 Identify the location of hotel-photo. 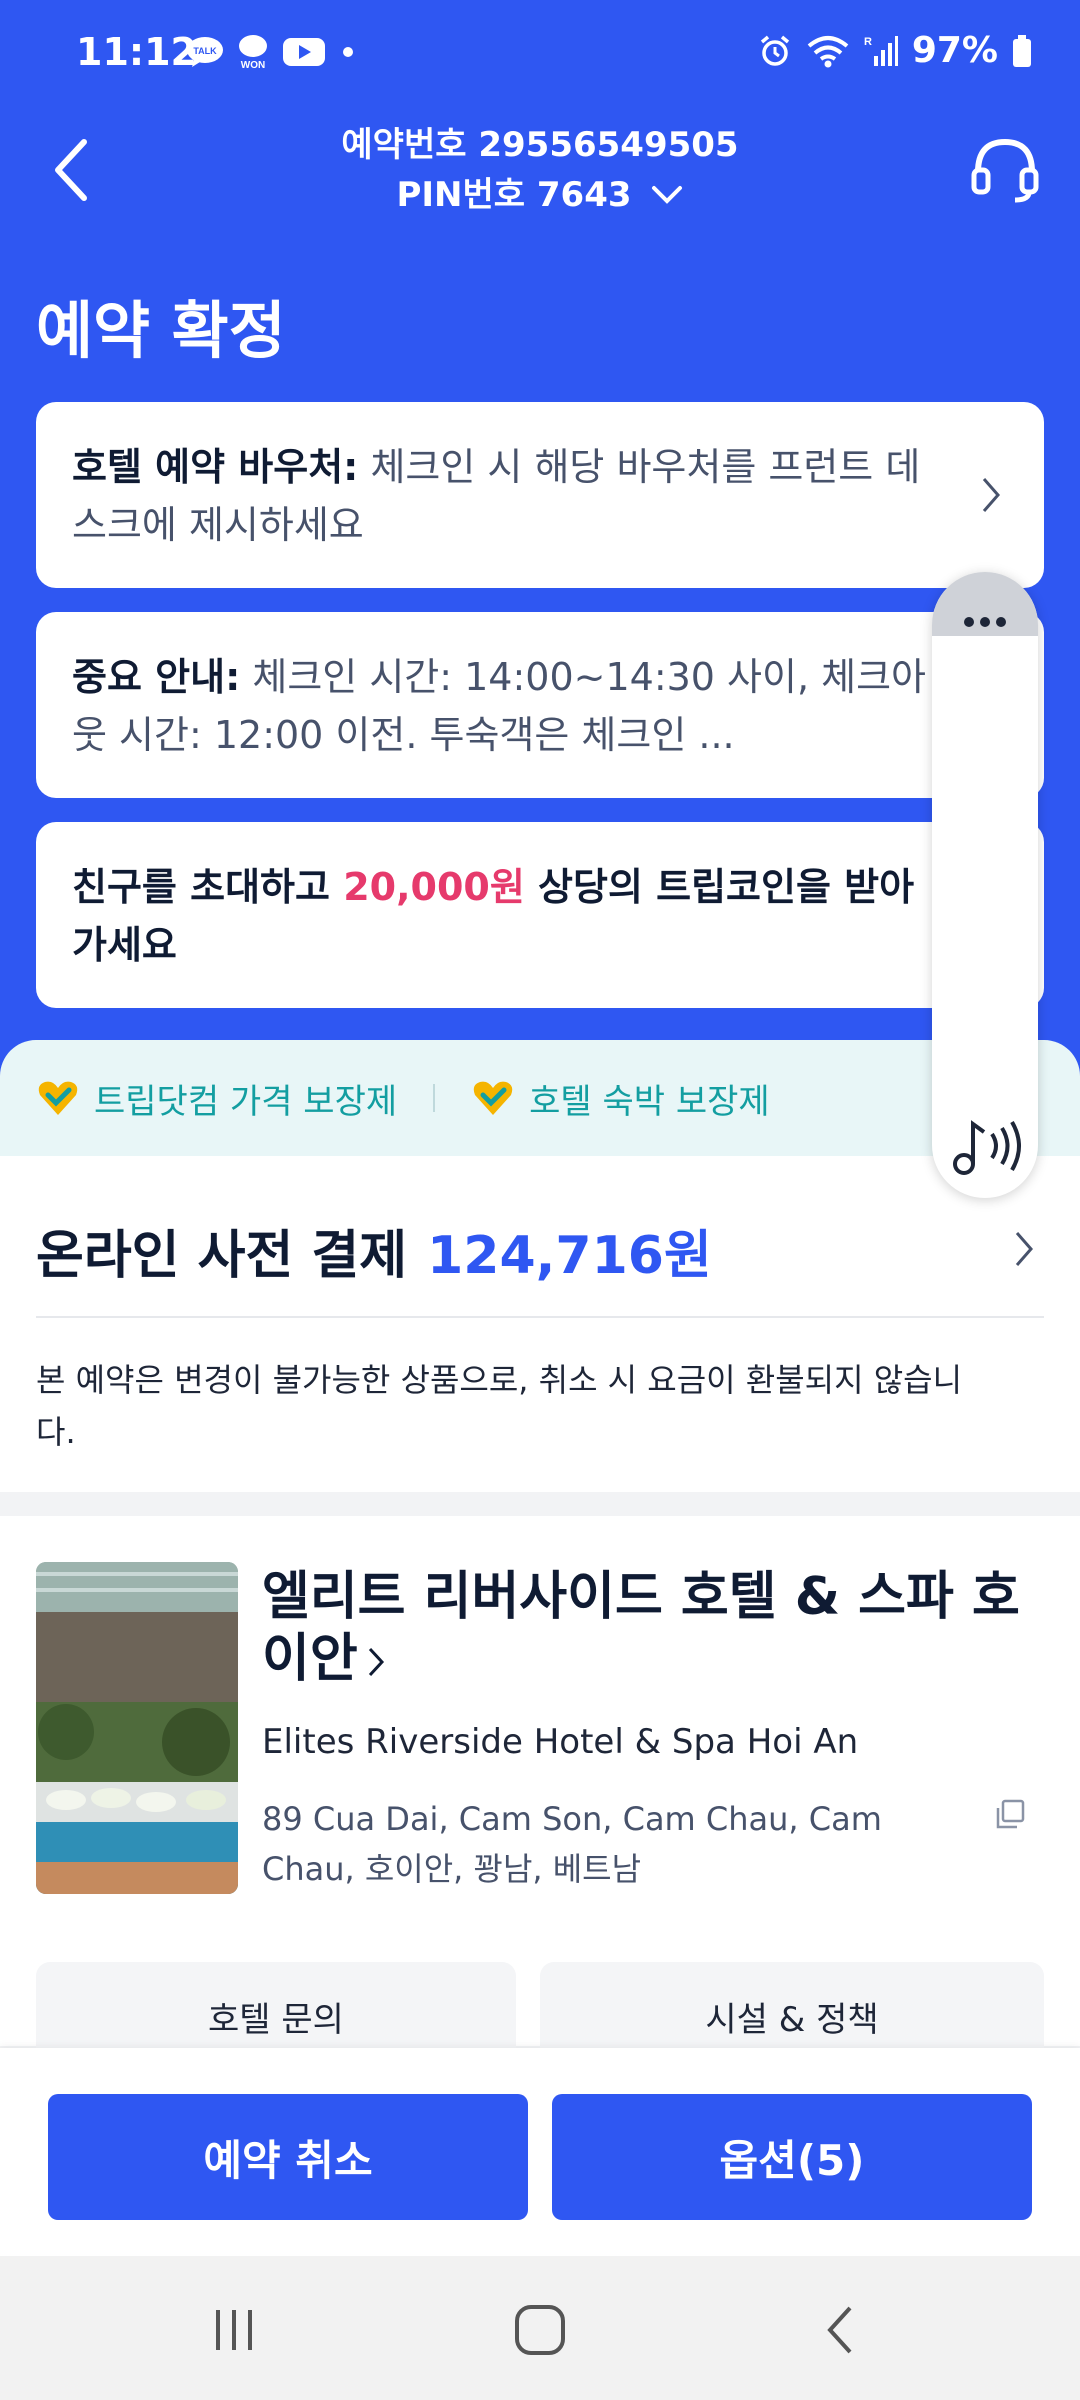
(137, 1728).